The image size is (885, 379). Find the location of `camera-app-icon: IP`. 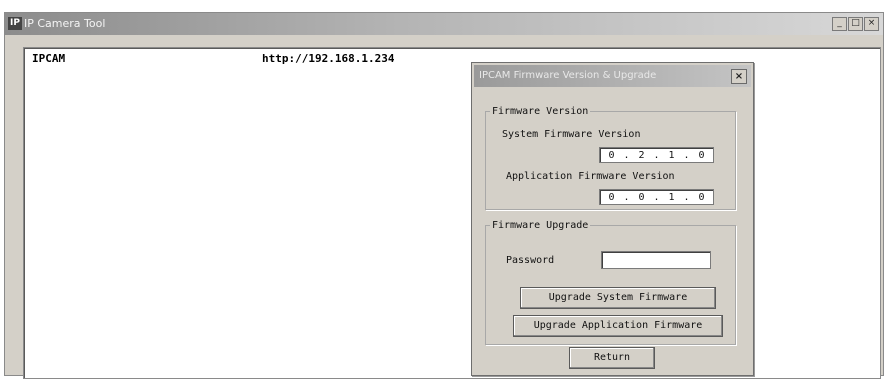

camera-app-icon: IP is located at coordinates (15, 23).